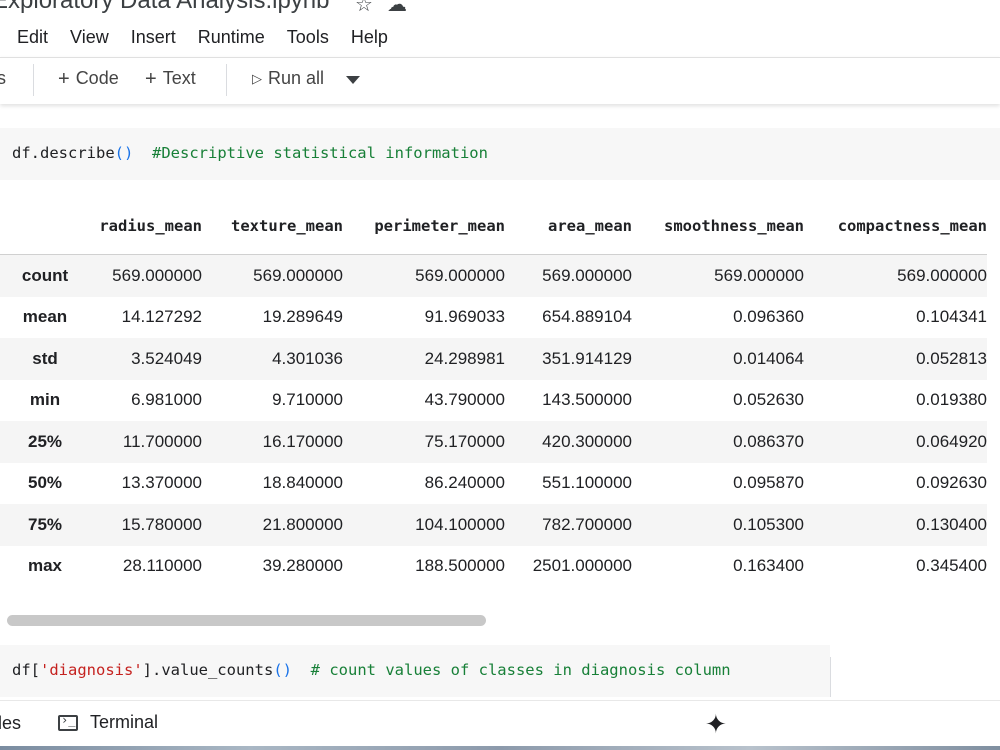  Describe the element at coordinates (308, 37) in the screenshot. I see `menu-tools: Tools` at that location.